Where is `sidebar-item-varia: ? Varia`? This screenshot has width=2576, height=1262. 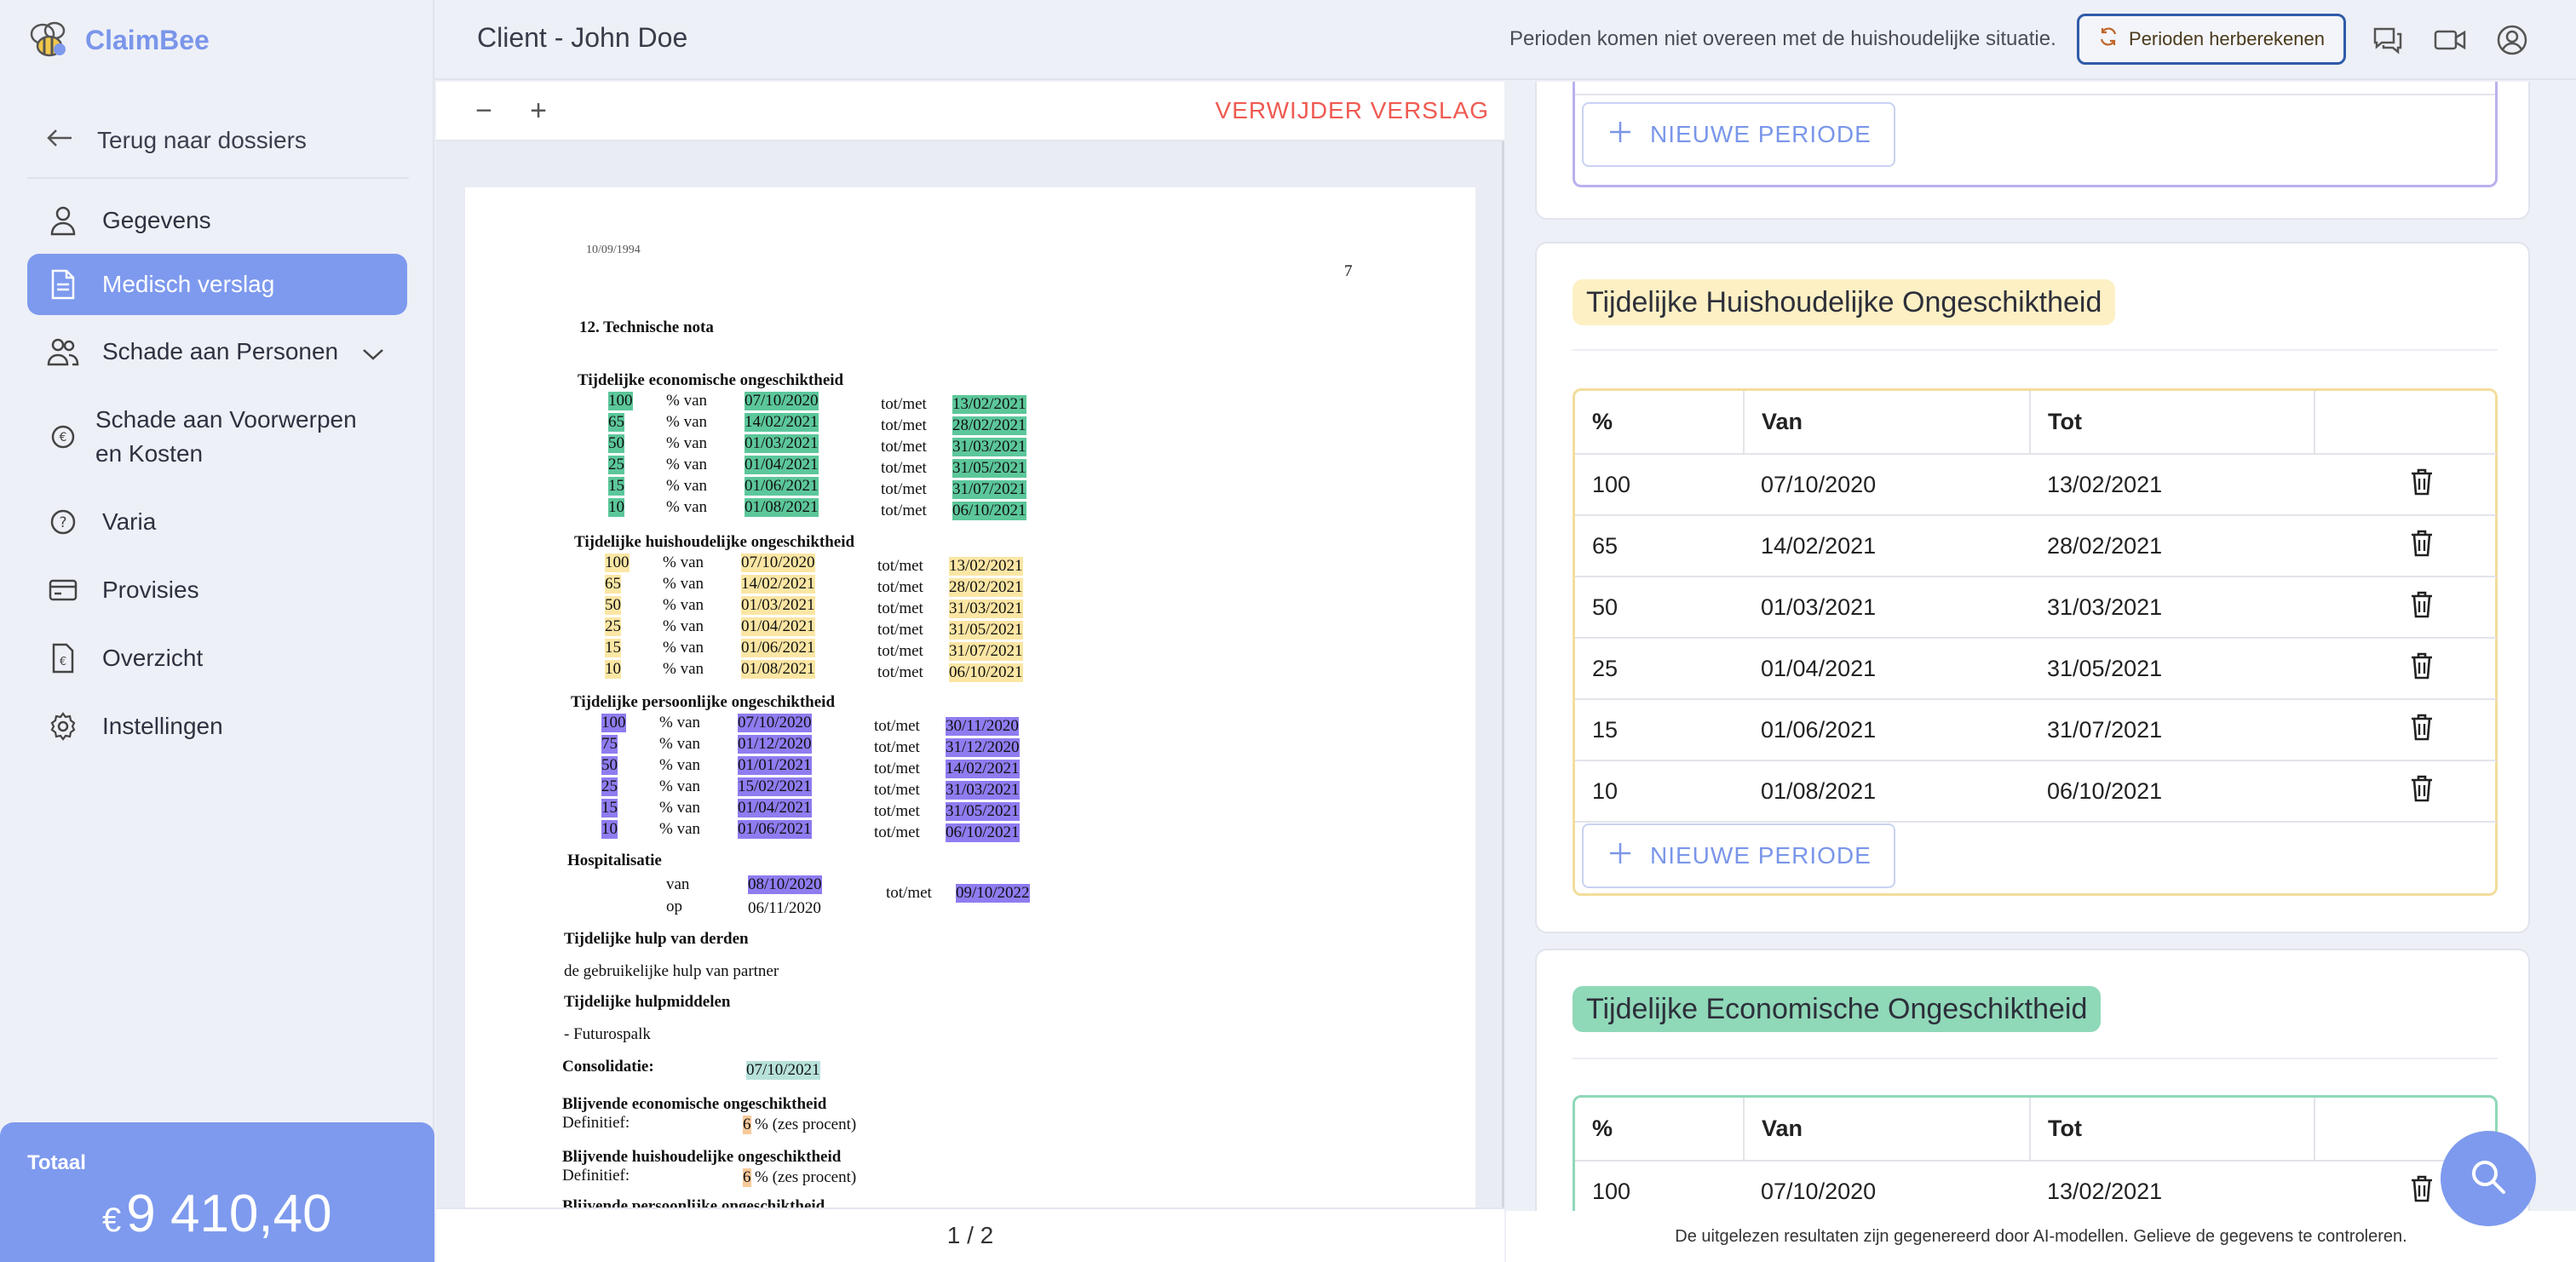
sidebar-item-varia: ? Varia is located at coordinates (217, 522).